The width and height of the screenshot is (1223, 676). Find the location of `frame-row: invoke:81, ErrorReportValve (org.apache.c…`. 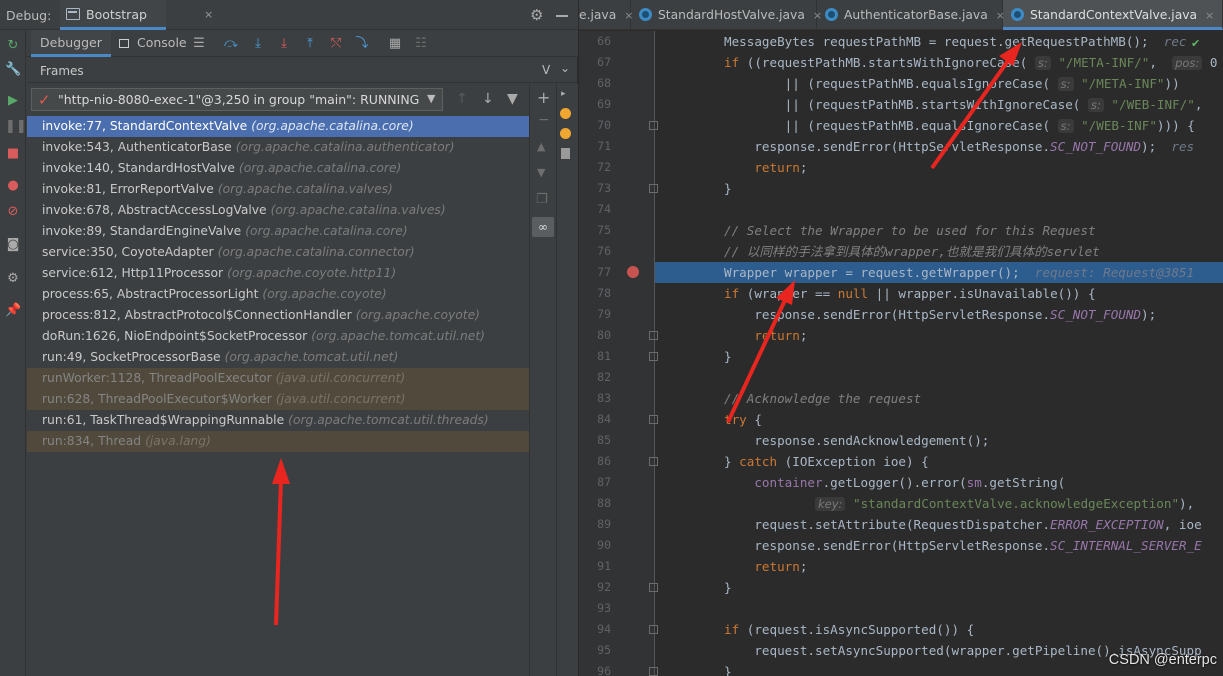

frame-row: invoke:81, ErrorReportValve (org.apache.c… is located at coordinates (278, 189).